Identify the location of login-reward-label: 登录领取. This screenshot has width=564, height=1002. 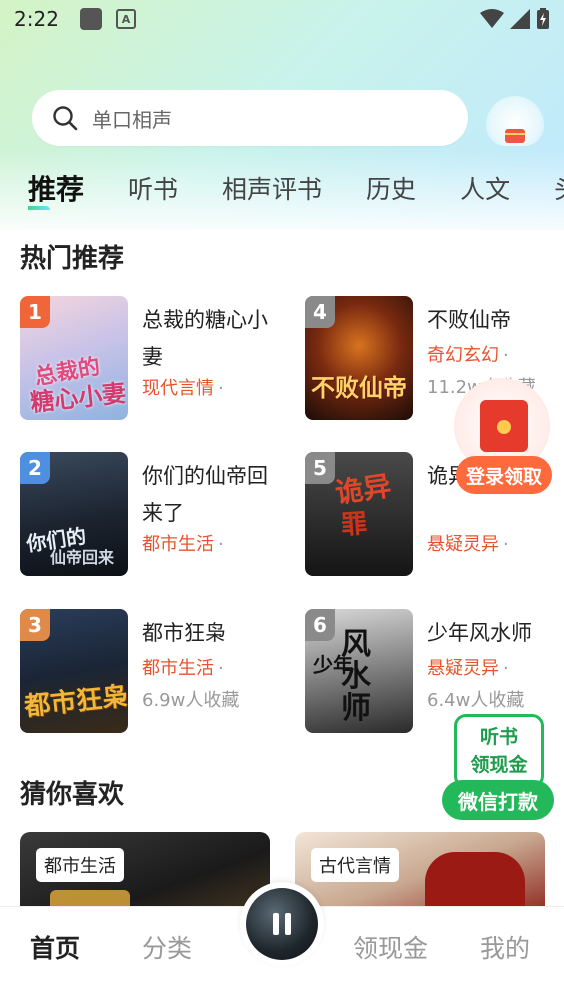
(504, 475).